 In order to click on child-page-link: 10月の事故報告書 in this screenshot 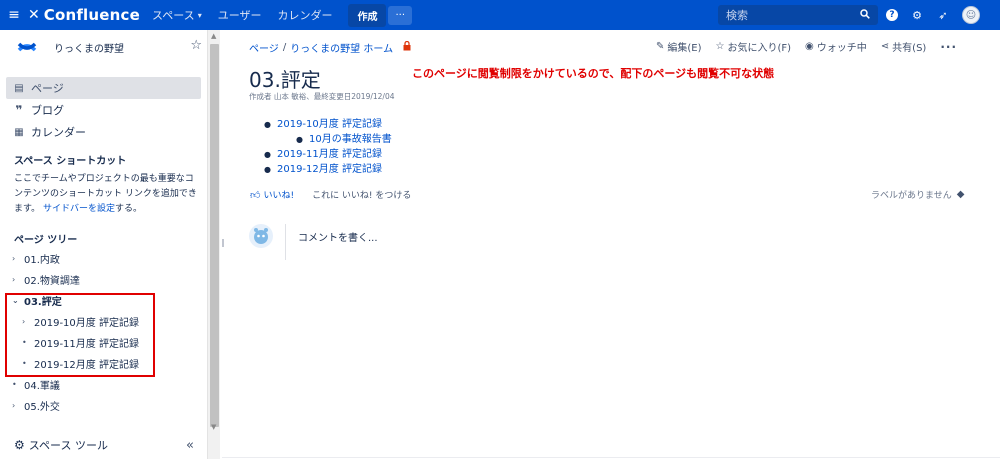, I will do `click(350, 139)`.